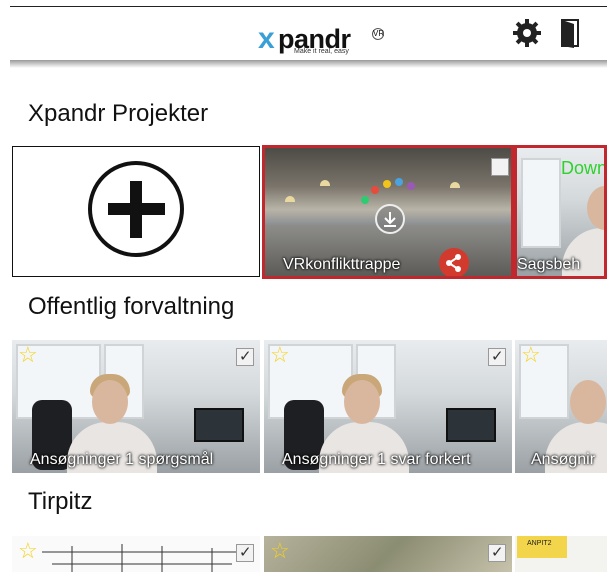  I want to click on project-tile-tirpitz-3: ANPIT2, so click(561, 554).